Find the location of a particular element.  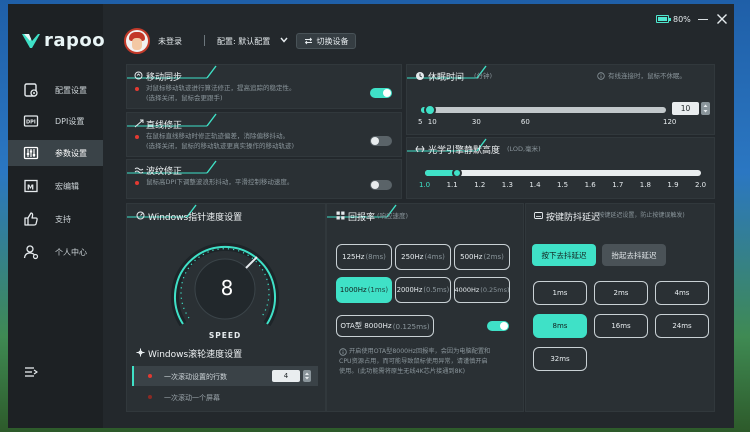

close-icon is located at coordinates (722, 19).